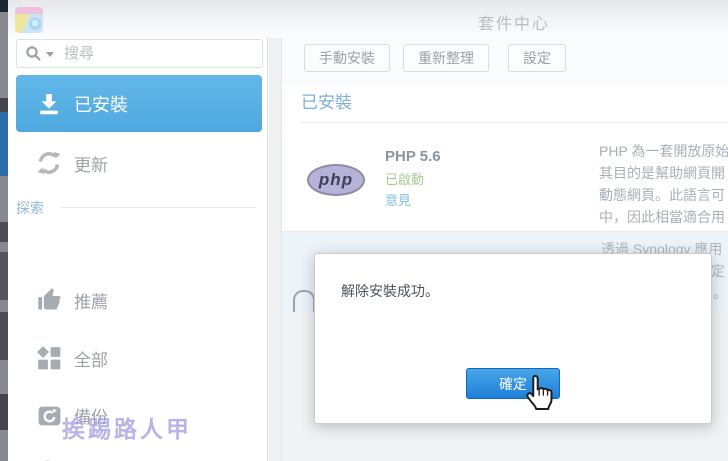  Describe the element at coordinates (718, 271) in the screenshot. I see `description-fragment: 定` at that location.